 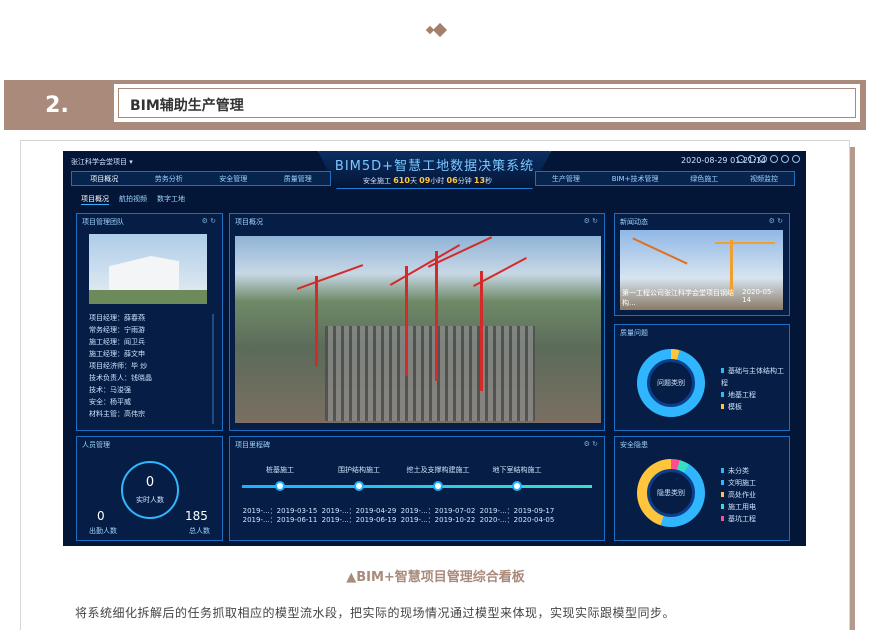 What do you see at coordinates (752, 159) in the screenshot?
I see `grid-icon` at bounding box center [752, 159].